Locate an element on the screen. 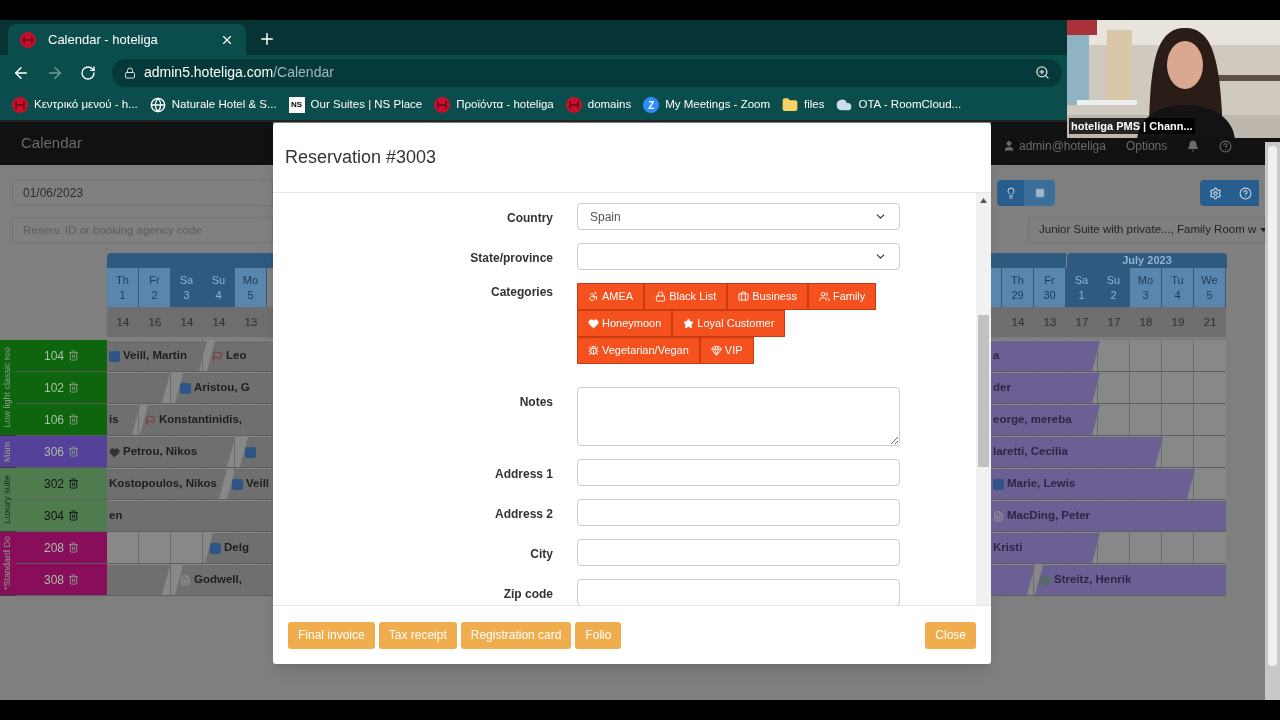 The width and height of the screenshot is (1280, 720). category-tag: Honeymoon is located at coordinates (625, 323).